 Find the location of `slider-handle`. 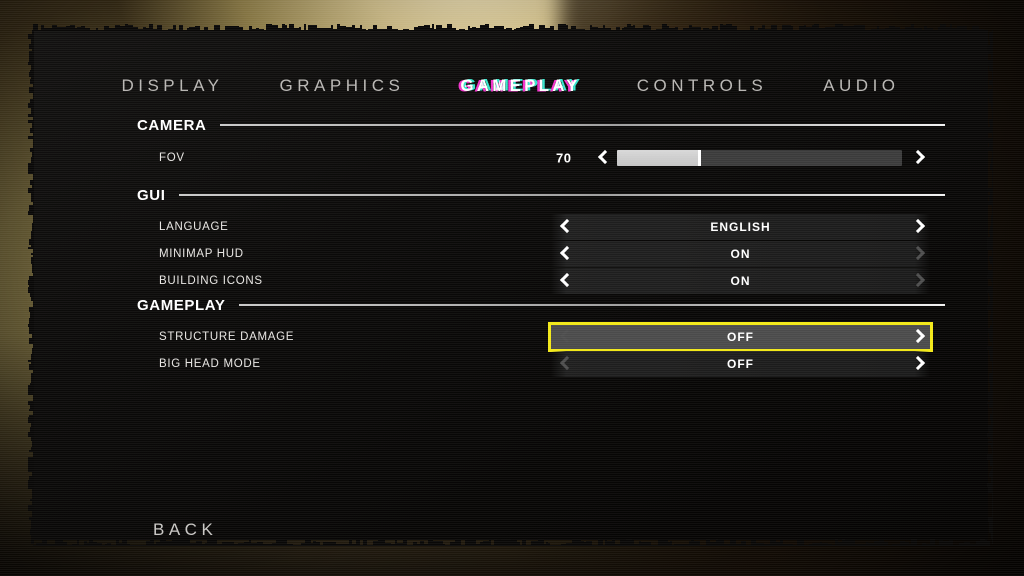

slider-handle is located at coordinates (699, 158).